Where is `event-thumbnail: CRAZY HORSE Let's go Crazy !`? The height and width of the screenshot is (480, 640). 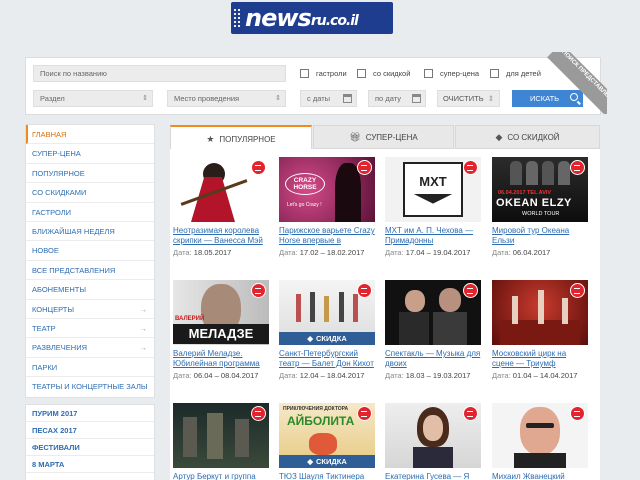
event-thumbnail: CRAZY HORSE Let's go Crazy ! is located at coordinates (327, 189).